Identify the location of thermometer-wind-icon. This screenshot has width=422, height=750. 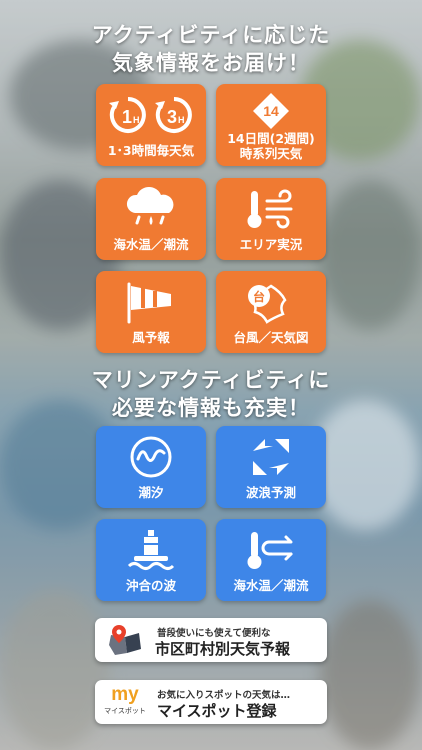
(271, 209).